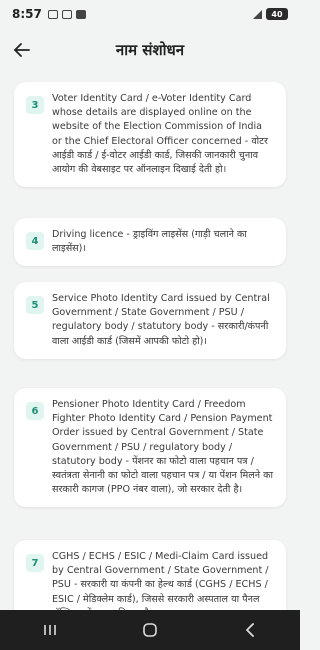  I want to click on back-button, so click(22, 50).